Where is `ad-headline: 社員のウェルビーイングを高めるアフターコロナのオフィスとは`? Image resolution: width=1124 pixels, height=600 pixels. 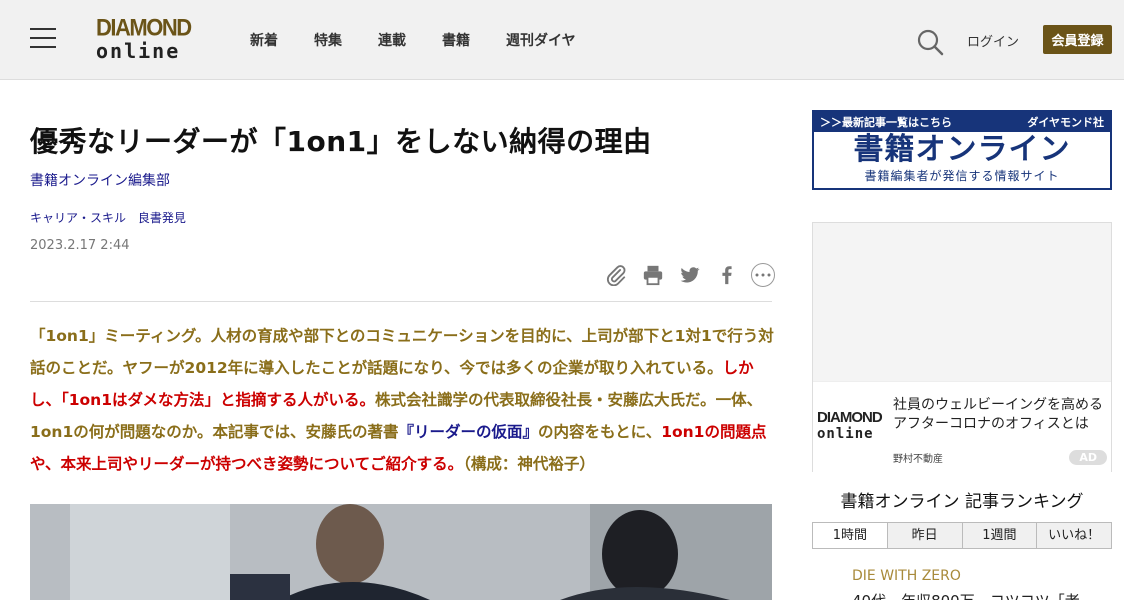 ad-headline: 社員のウェルビーイングを高めるアフターコロナのオフィスとは is located at coordinates (1000, 415).